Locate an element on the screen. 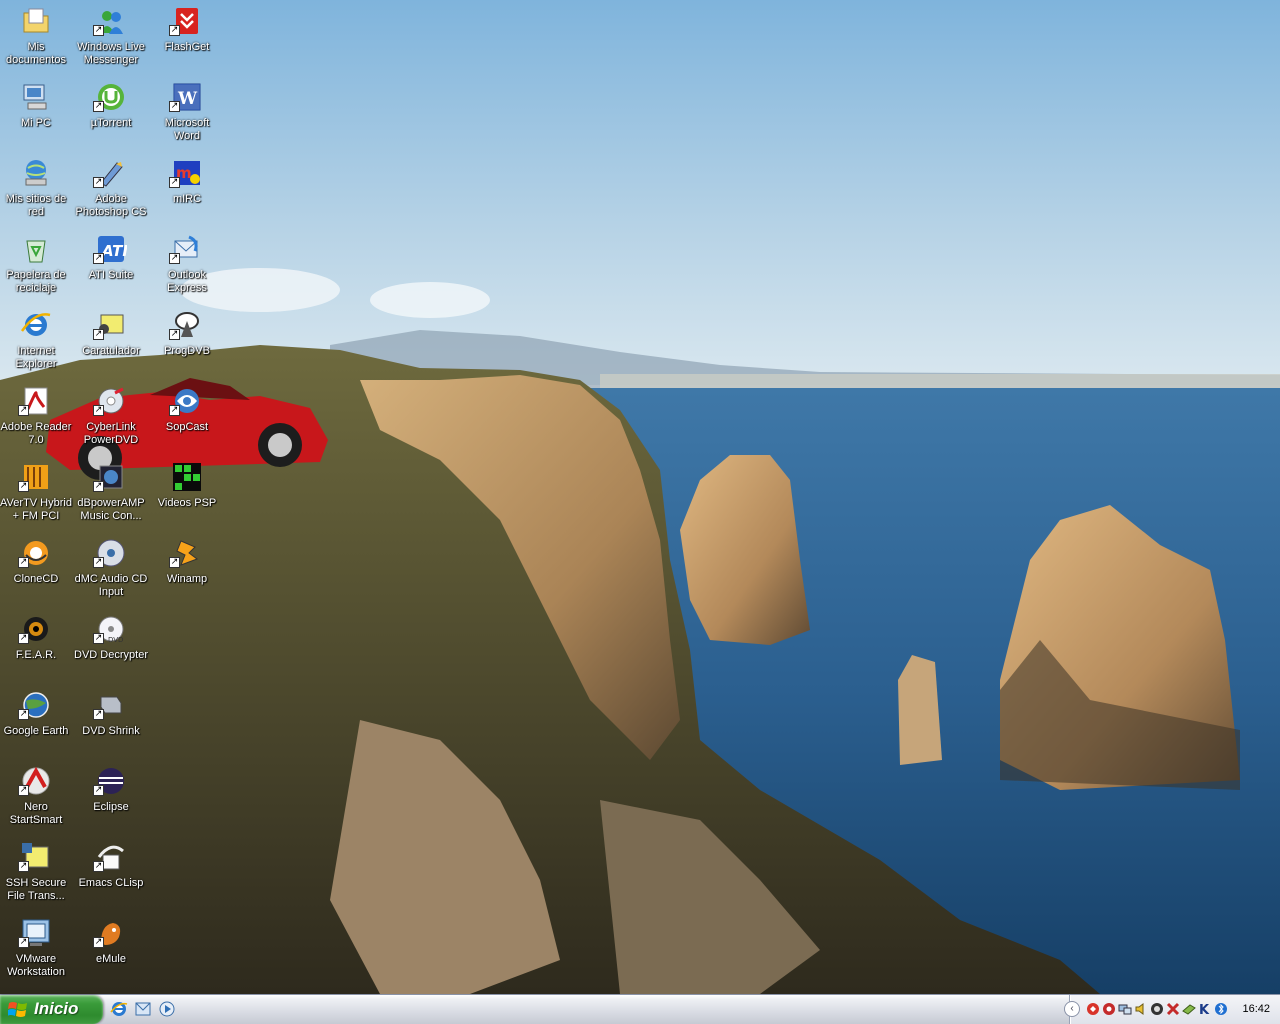 The width and height of the screenshot is (1280, 1024). svg-text: W is located at coordinates (187, 99).